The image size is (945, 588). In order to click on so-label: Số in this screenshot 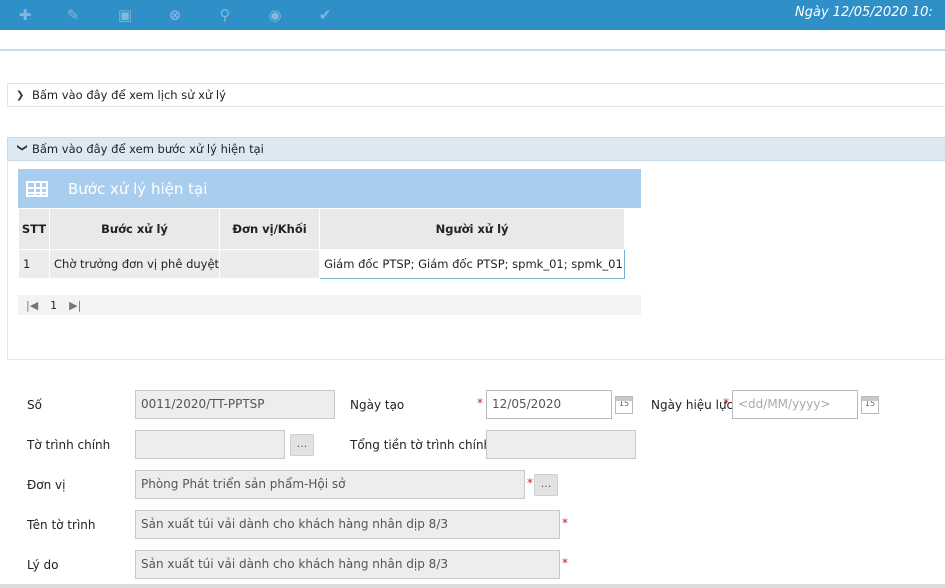, I will do `click(34, 405)`.